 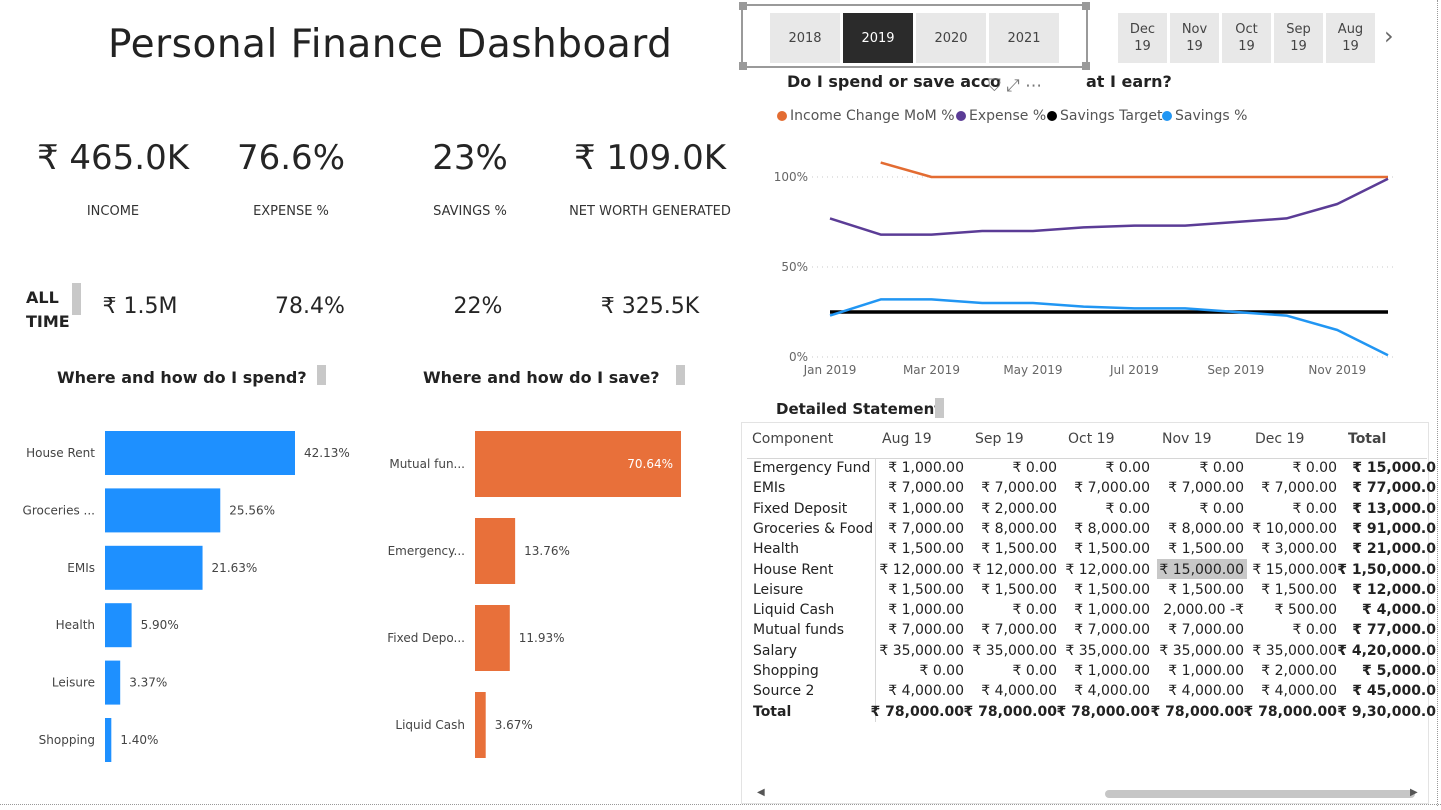 What do you see at coordinates (321, 375) in the screenshot?
I see `spend-section-handle` at bounding box center [321, 375].